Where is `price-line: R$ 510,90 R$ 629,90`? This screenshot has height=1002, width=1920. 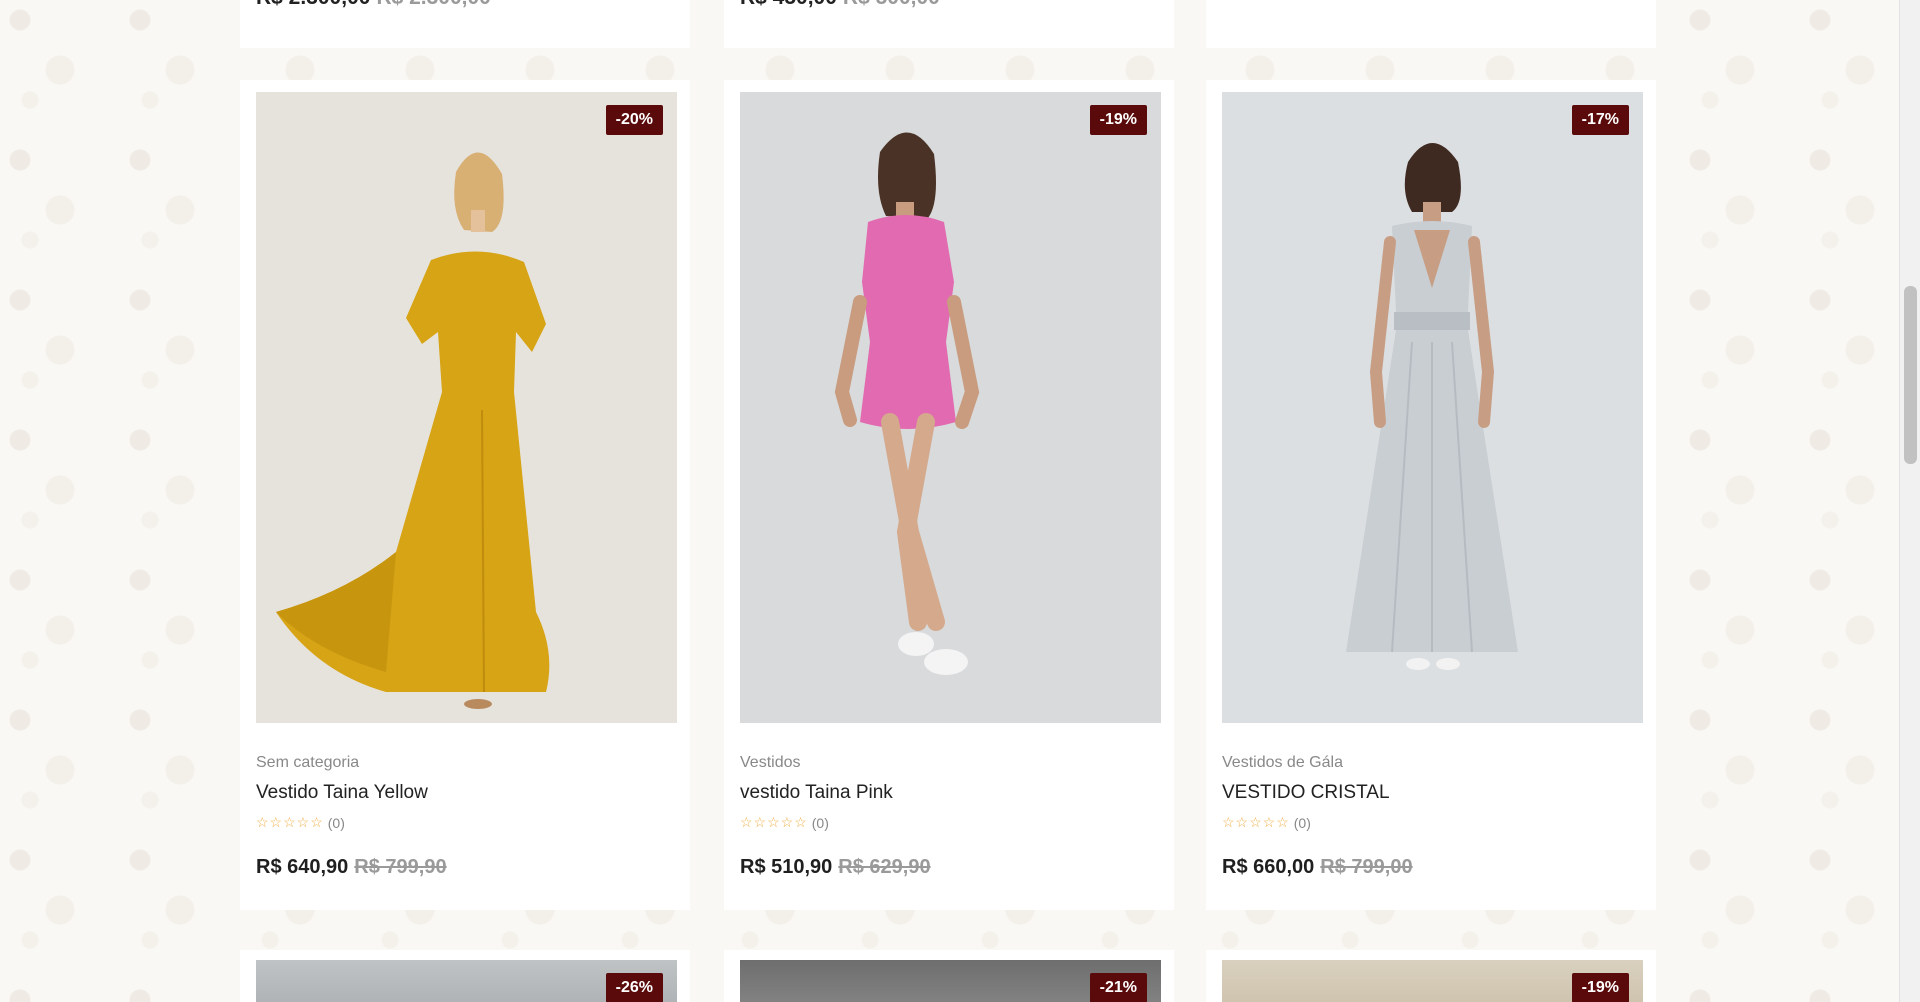
price-line: R$ 510,90 R$ 629,90 is located at coordinates (835, 867).